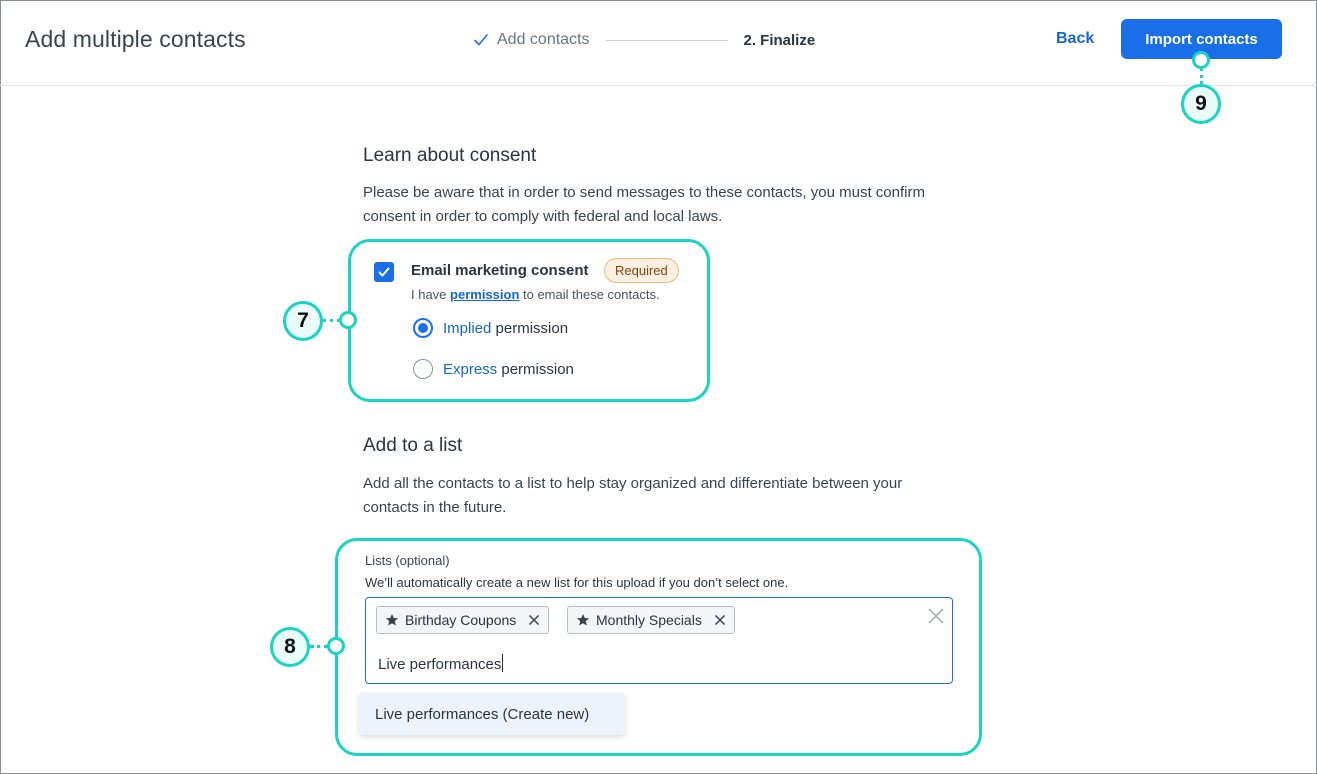  Describe the element at coordinates (1201, 104) in the screenshot. I see `callout-9: 9` at that location.